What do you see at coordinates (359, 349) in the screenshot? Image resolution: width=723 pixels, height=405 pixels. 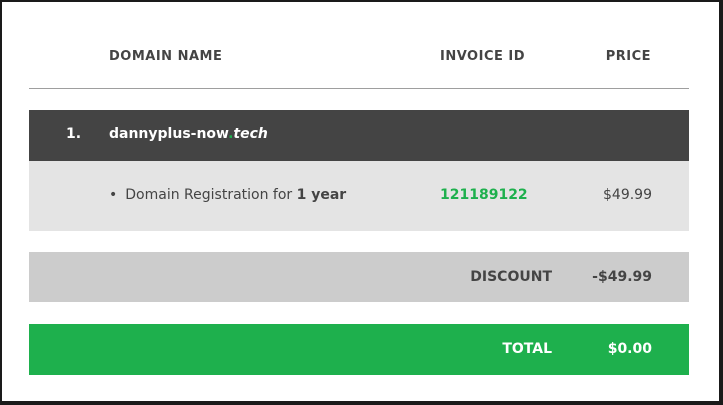 I see `total-row: TOTAL $0.00` at bounding box center [359, 349].